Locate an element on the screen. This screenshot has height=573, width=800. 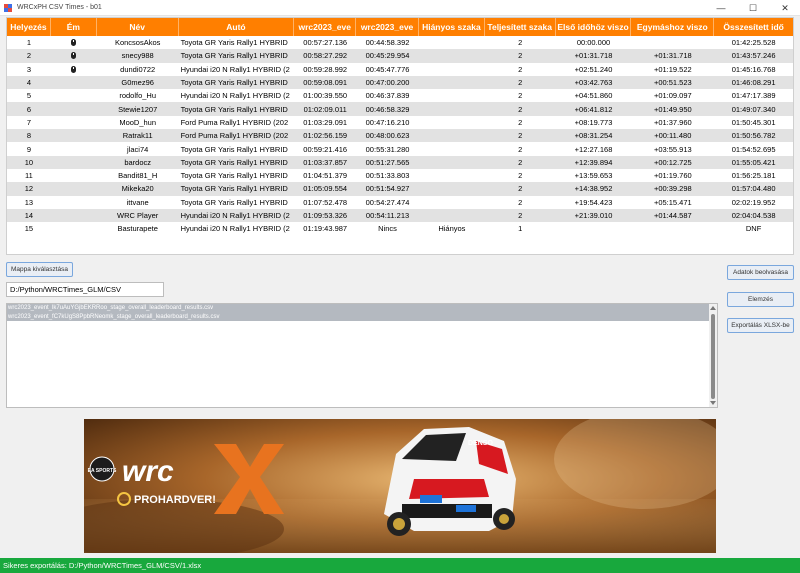
scroll-up-icon is located at coordinates (713, 308).